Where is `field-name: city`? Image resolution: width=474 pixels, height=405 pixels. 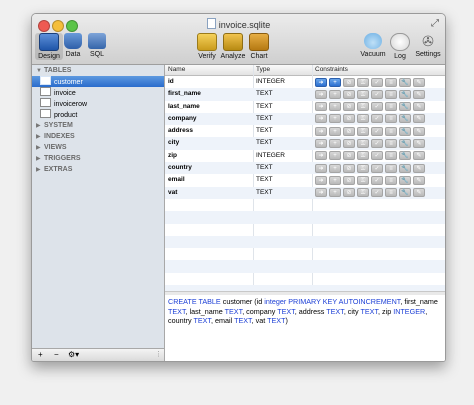
field-name: city is located at coordinates (173, 143).